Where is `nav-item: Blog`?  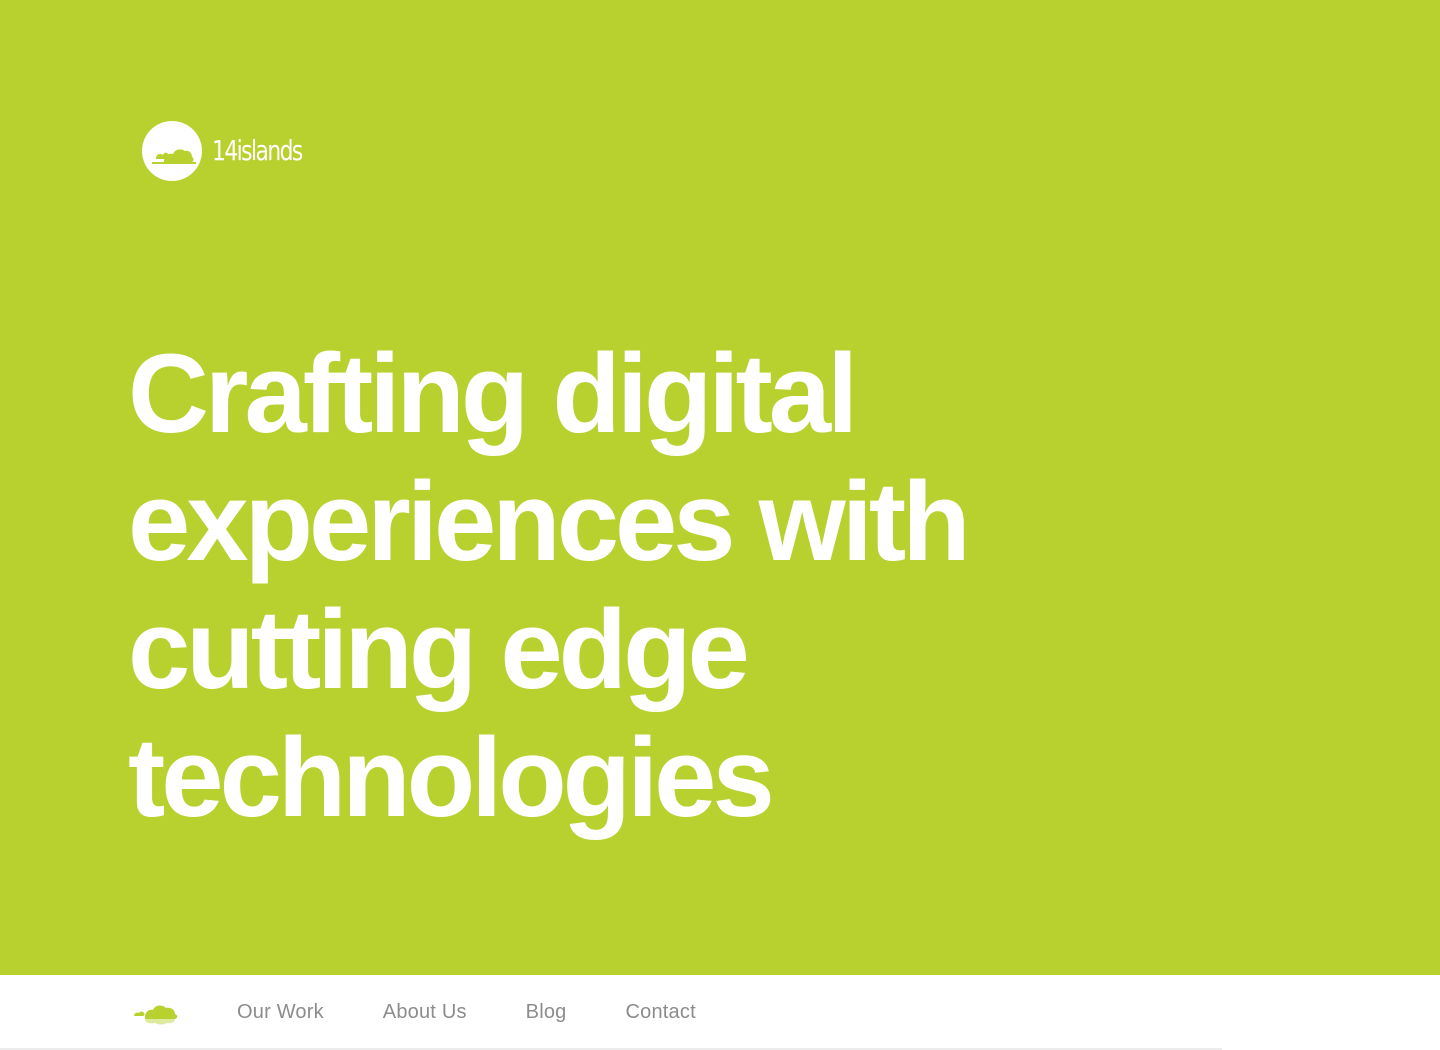
nav-item: Blog is located at coordinates (546, 1012).